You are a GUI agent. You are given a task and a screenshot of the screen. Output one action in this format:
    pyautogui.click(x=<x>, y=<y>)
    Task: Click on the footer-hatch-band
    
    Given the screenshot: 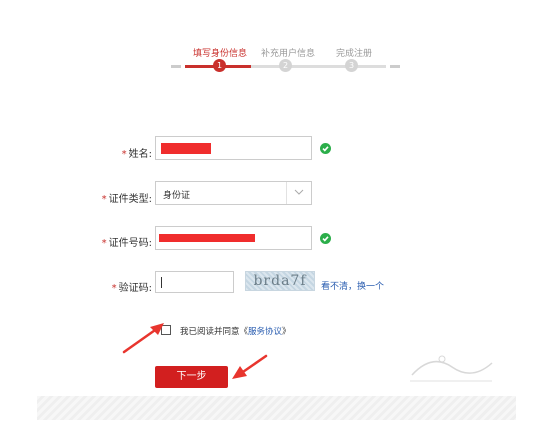 What is the action you would take?
    pyautogui.click(x=276, y=408)
    